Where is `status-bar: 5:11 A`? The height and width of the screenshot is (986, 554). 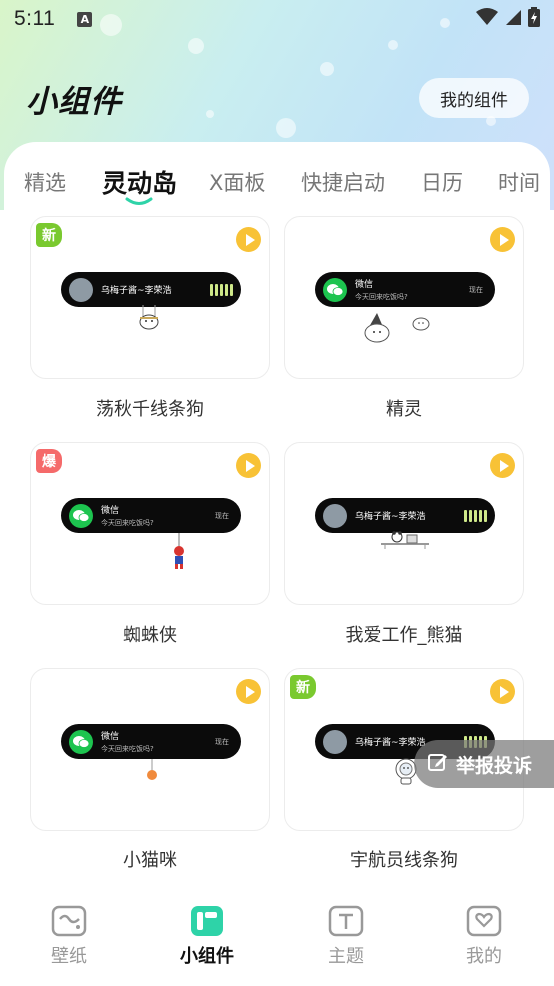 status-bar: 5:11 A is located at coordinates (277, 19).